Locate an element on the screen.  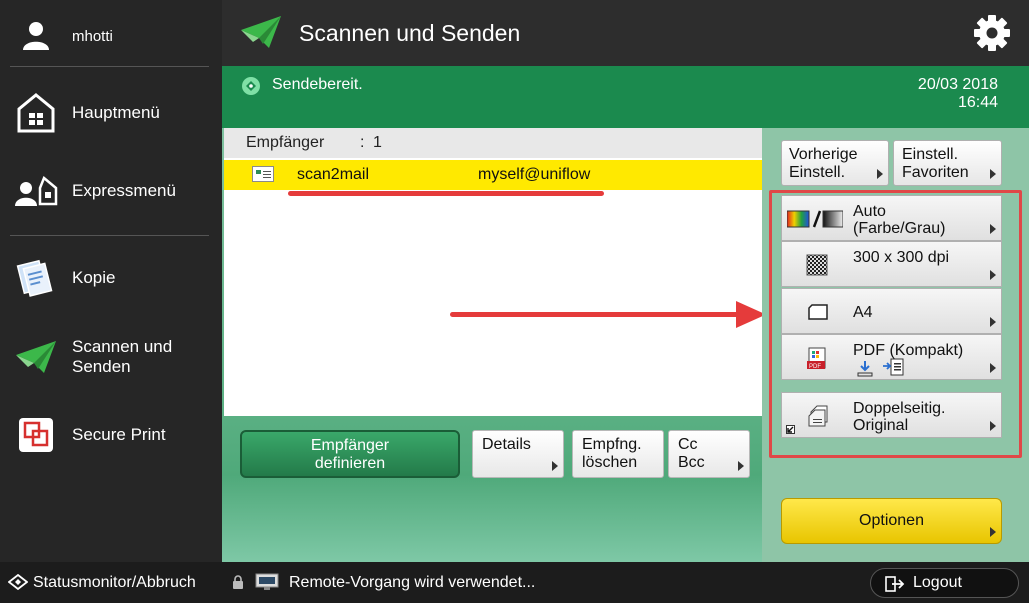
app-header: Scannen und Senden is located at coordinates (625, 33).